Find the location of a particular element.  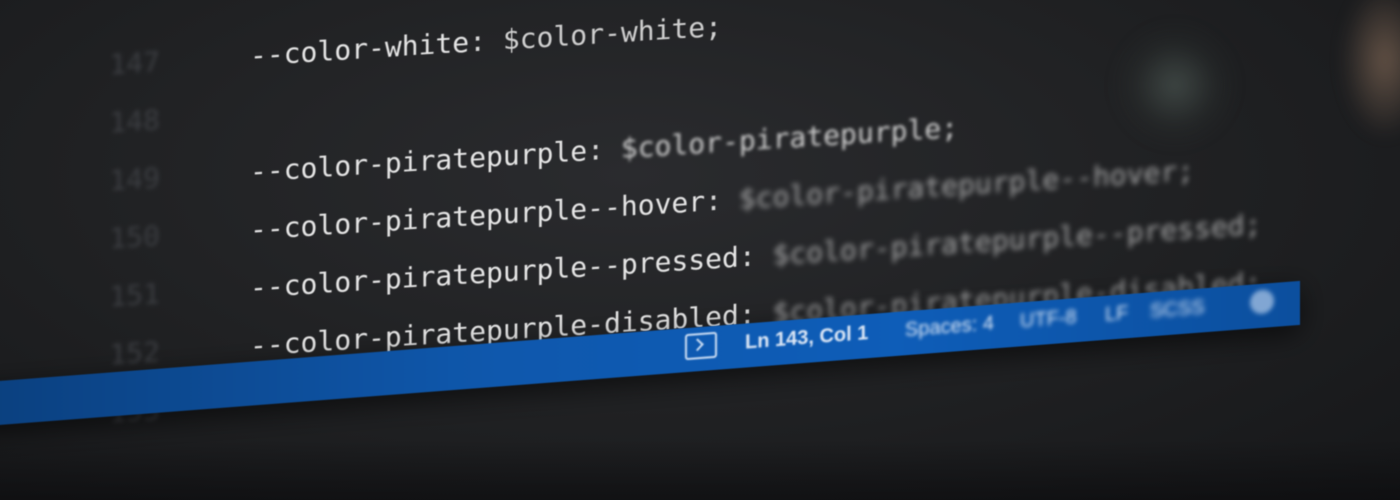

css-property: --color-piratepurple--pressed is located at coordinates (494, 272).